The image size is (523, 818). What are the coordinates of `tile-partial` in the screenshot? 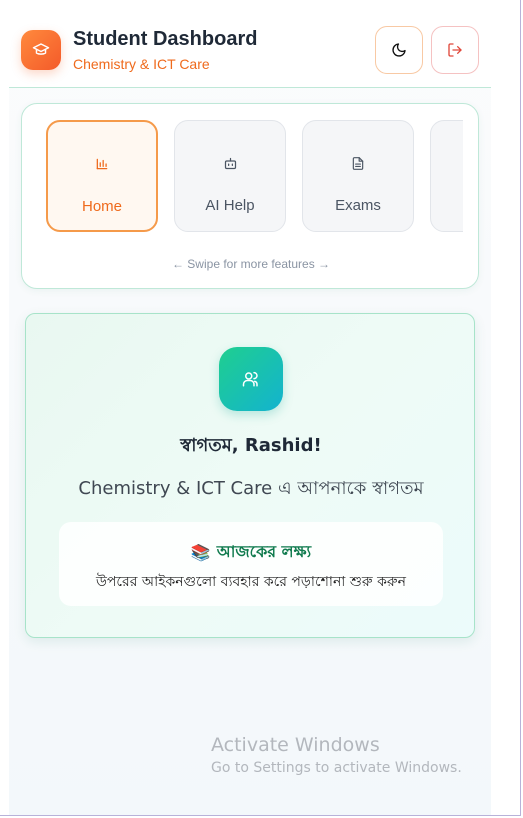 It's located at (446, 176).